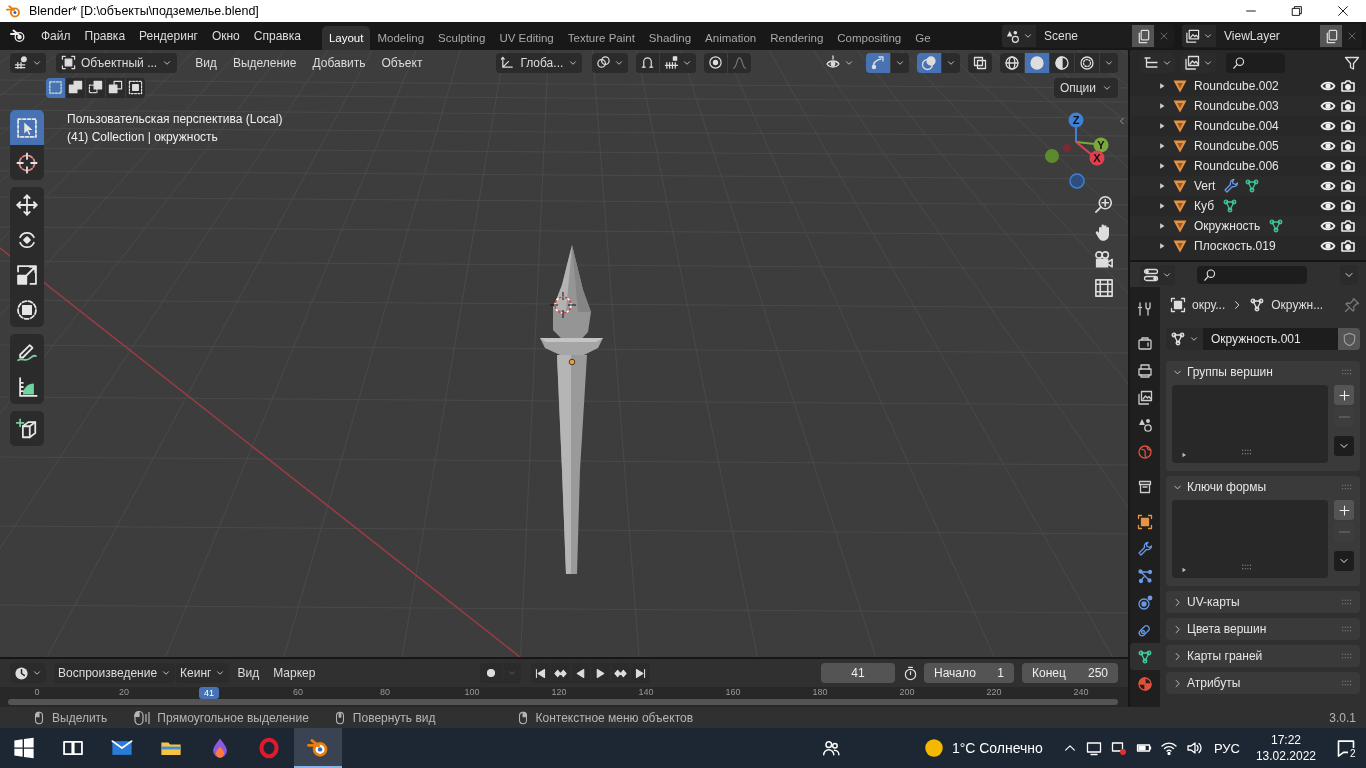 The height and width of the screenshot is (768, 1366). I want to click on object-name: Roundcube.005, so click(1236, 146).